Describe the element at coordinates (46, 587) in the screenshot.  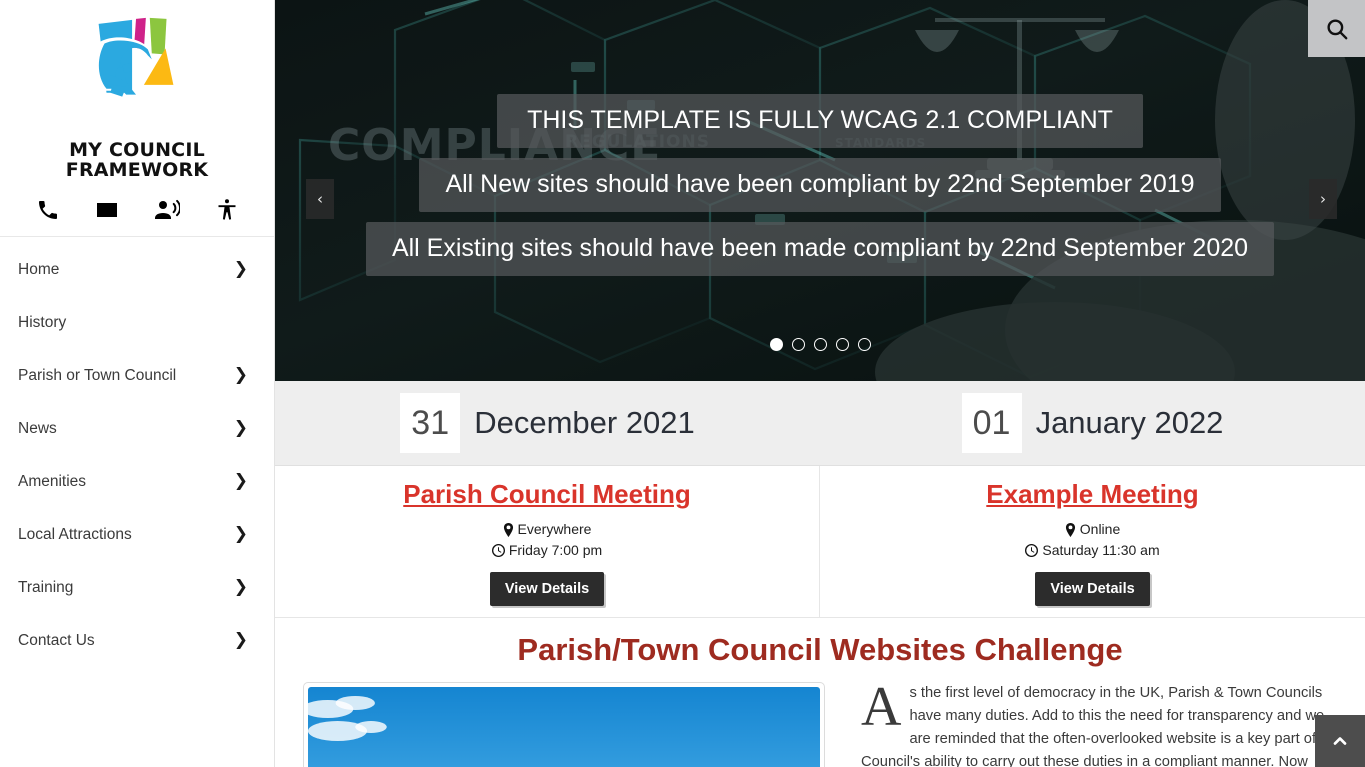
I see `sidebar-item-label: Training` at that location.